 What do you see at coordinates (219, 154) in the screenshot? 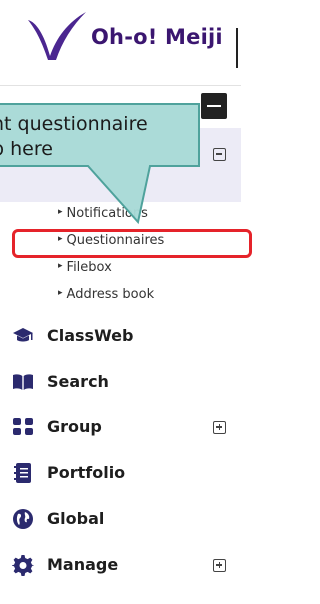
I see `collapse-section-icon` at bounding box center [219, 154].